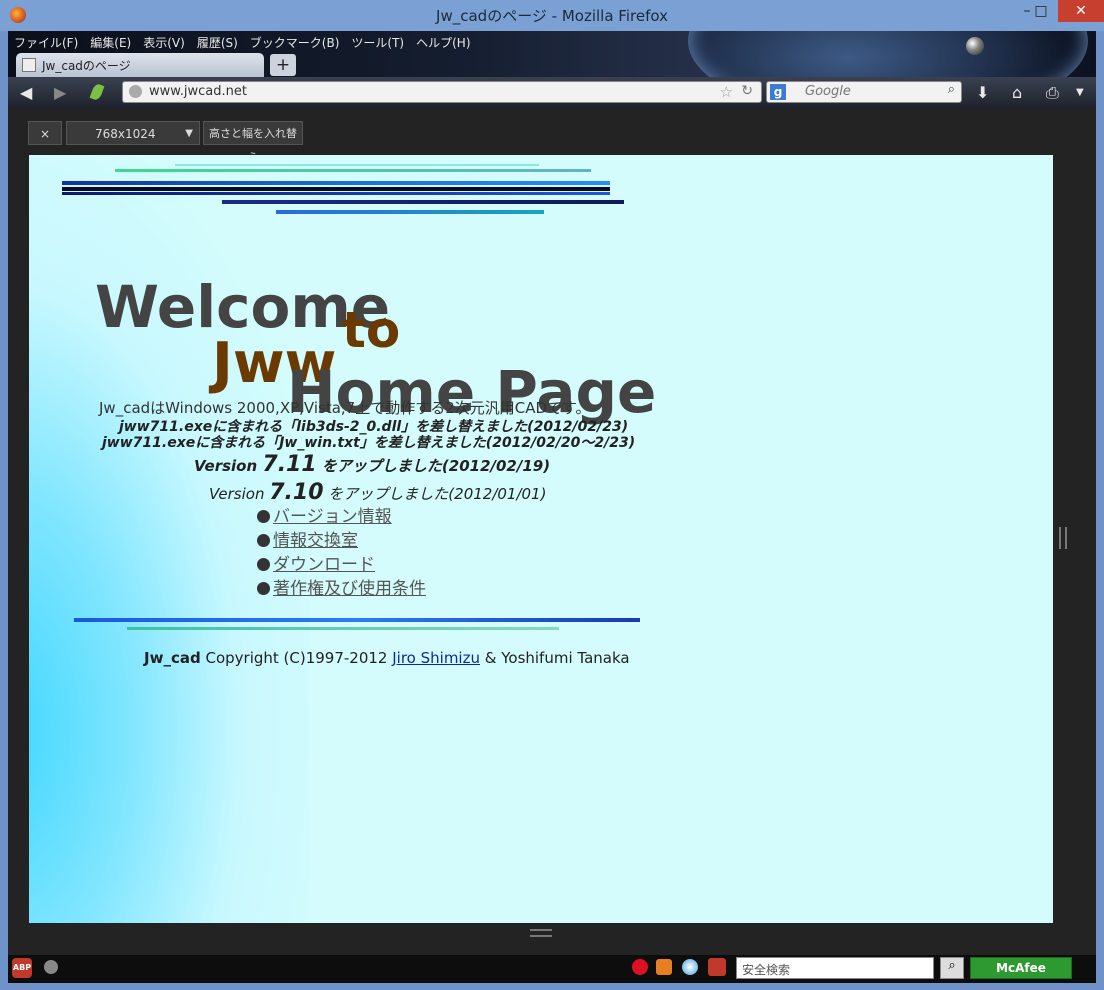  Describe the element at coordinates (442, 92) in the screenshot. I see `url-bar: www.jwcad.net ☆ ↻` at that location.